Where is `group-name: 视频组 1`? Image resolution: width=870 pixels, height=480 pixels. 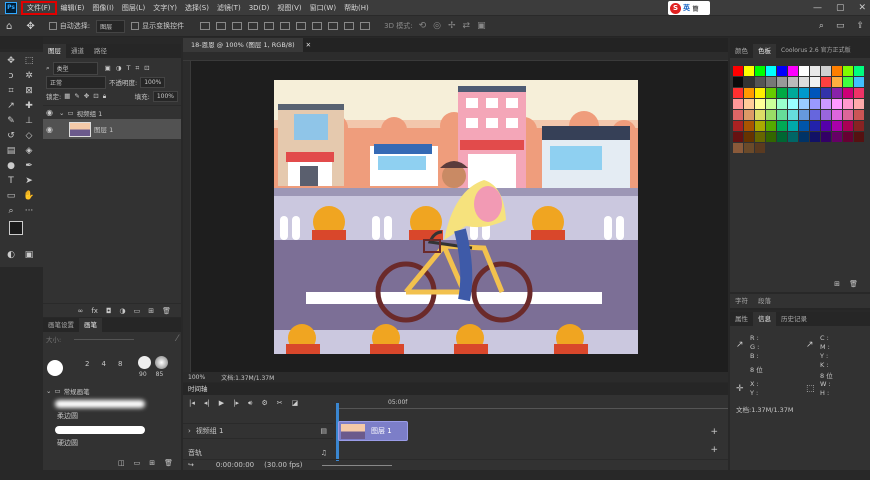 group-name: 视频组 1 is located at coordinates (90, 113).